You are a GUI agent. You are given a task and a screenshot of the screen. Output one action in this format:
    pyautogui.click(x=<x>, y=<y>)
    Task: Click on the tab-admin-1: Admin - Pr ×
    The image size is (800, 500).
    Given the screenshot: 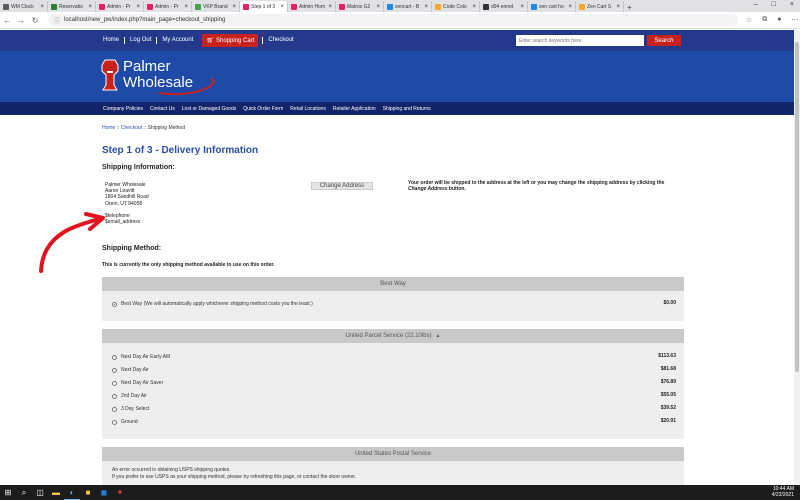 What is the action you would take?
    pyautogui.click(x=120, y=6)
    